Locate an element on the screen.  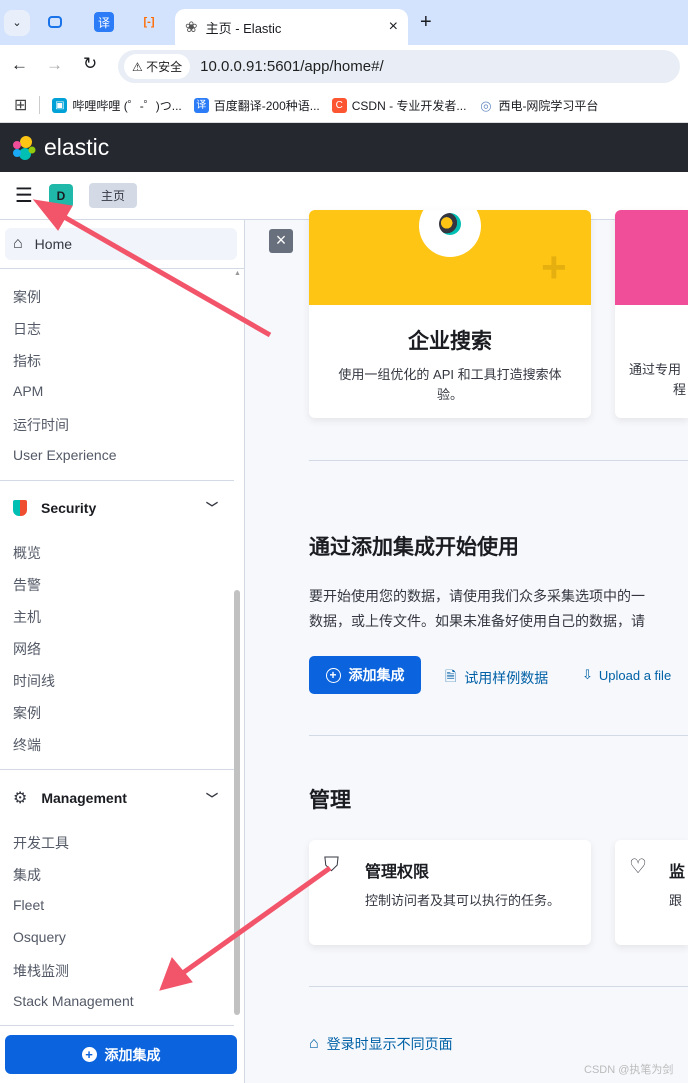
gear-icon: ⚙ is located at coordinates (20, 798).